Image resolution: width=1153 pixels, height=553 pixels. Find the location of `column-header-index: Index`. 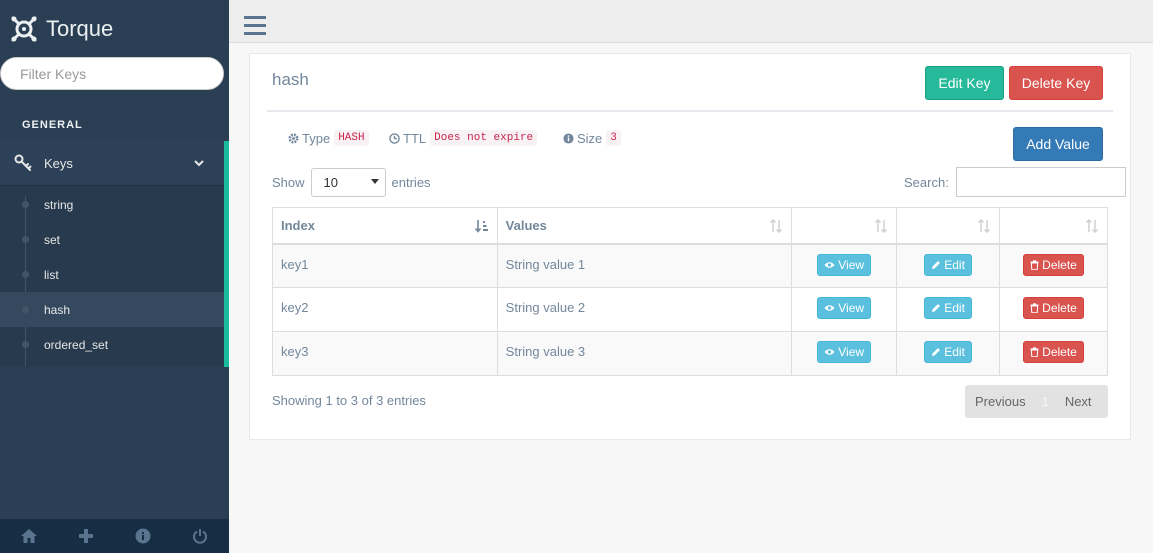

column-header-index: Index is located at coordinates (385, 226).